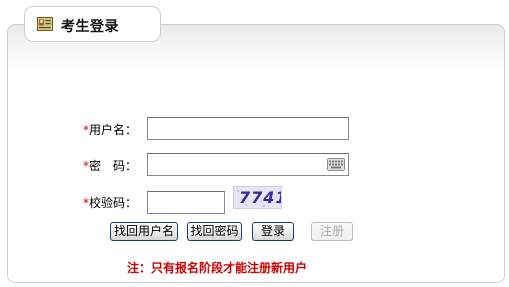 Image resolution: width=509 pixels, height=287 pixels. What do you see at coordinates (110, 166) in the screenshot?
I see `password-label: *密 码：` at bounding box center [110, 166].